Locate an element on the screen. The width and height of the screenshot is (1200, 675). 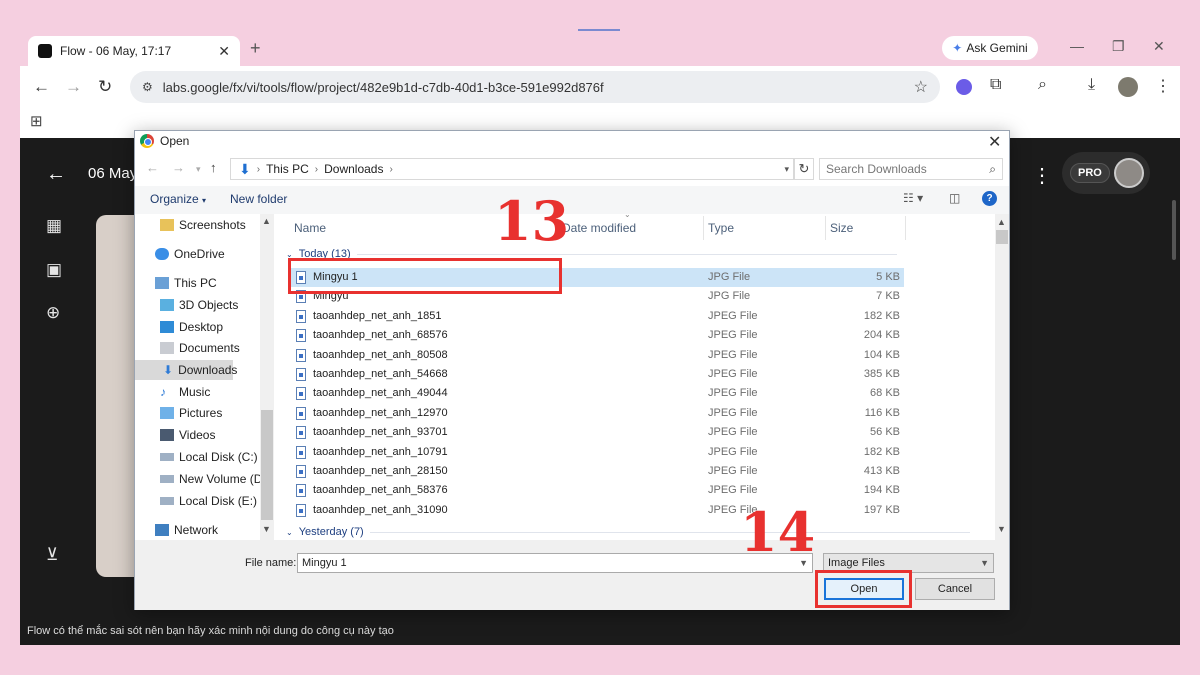
up-folder-icon: ↑ is located at coordinates (213, 167).